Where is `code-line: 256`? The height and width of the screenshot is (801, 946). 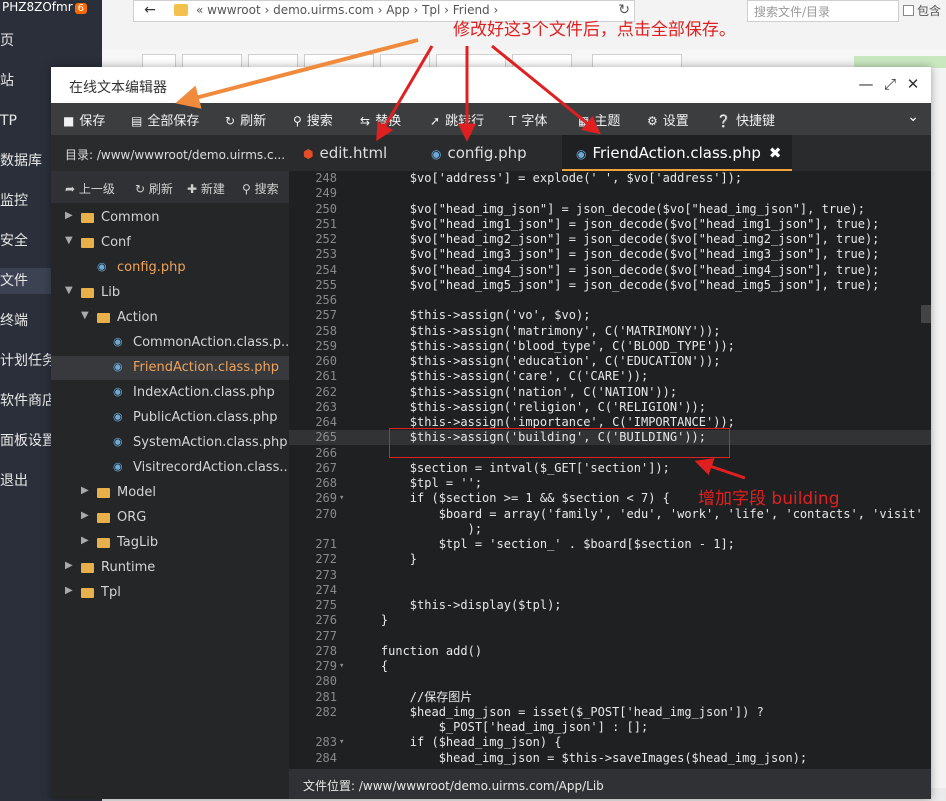 code-line: 256 is located at coordinates (610, 300).